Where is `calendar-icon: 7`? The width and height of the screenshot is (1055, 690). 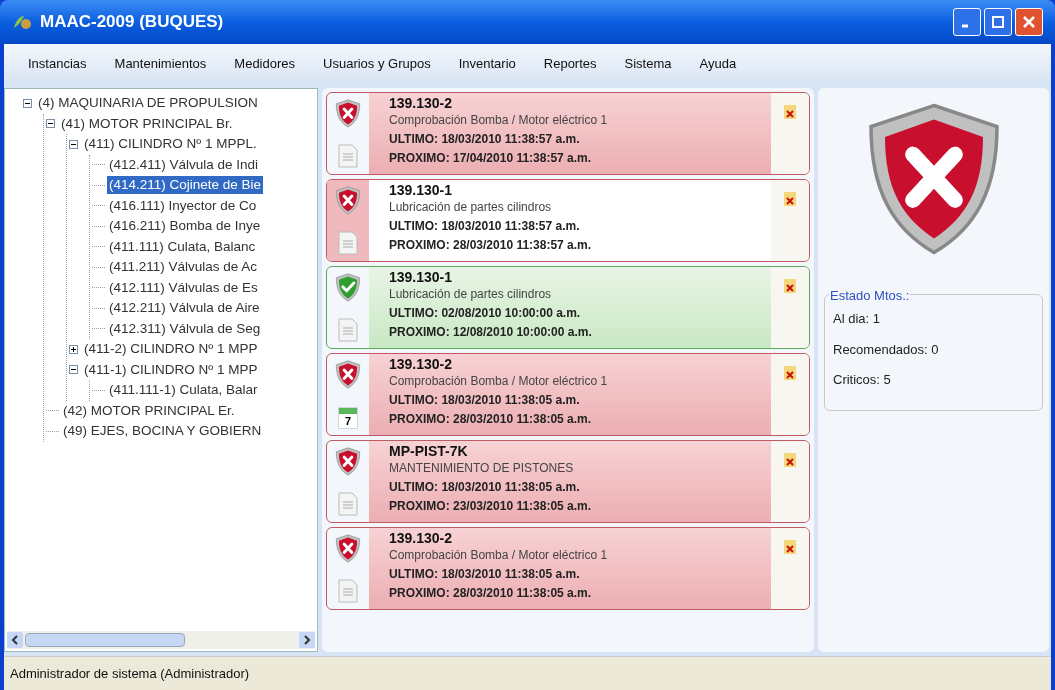
calendar-icon: 7 is located at coordinates (348, 418).